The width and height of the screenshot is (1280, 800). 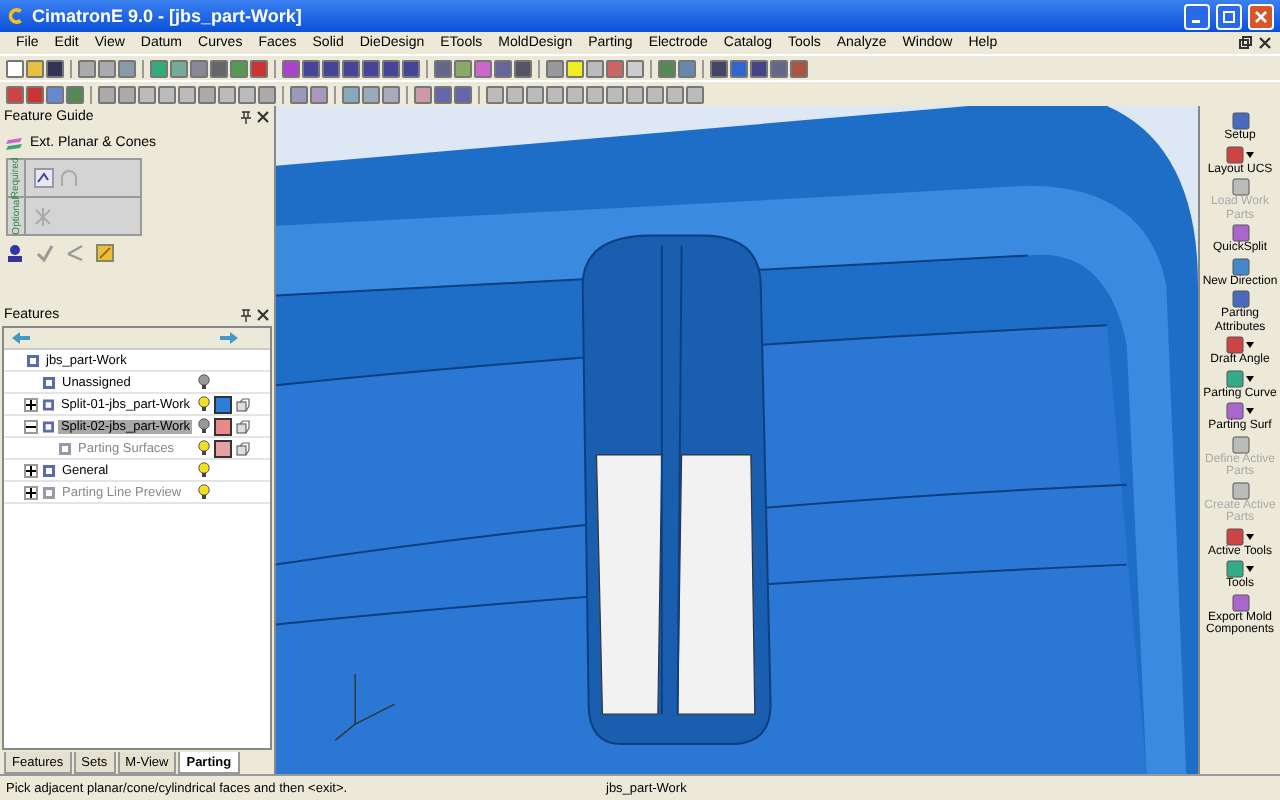 I want to click on restore-icon, so click(x=1245, y=43).